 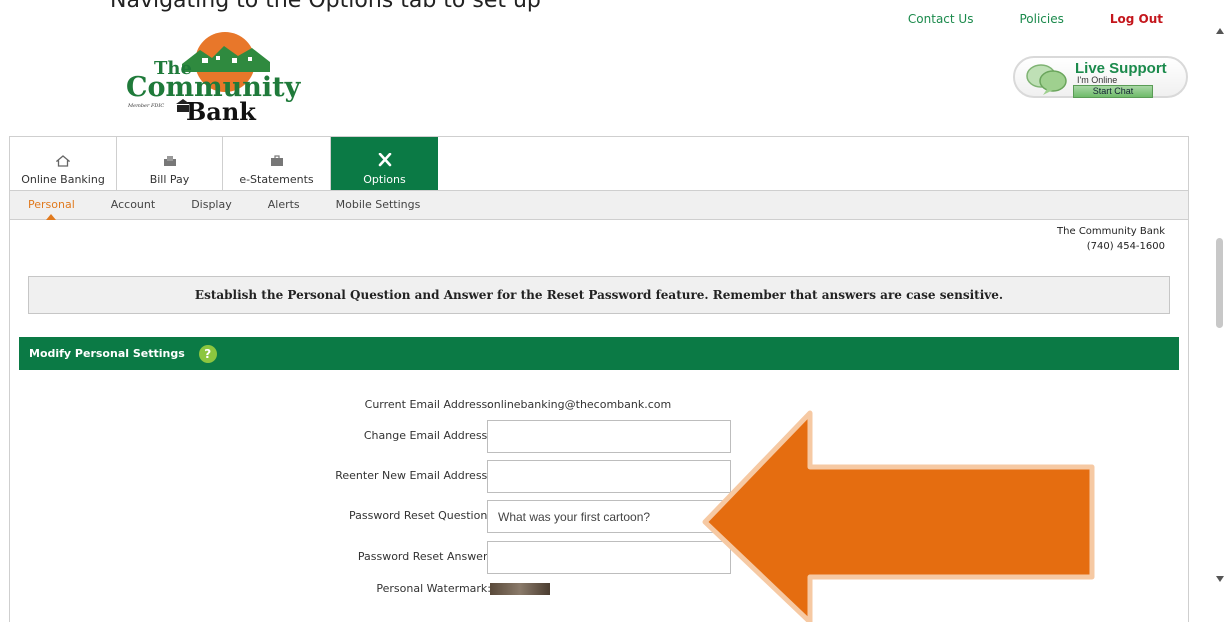 What do you see at coordinates (276, 160) in the screenshot?
I see `briefcase-icon` at bounding box center [276, 160].